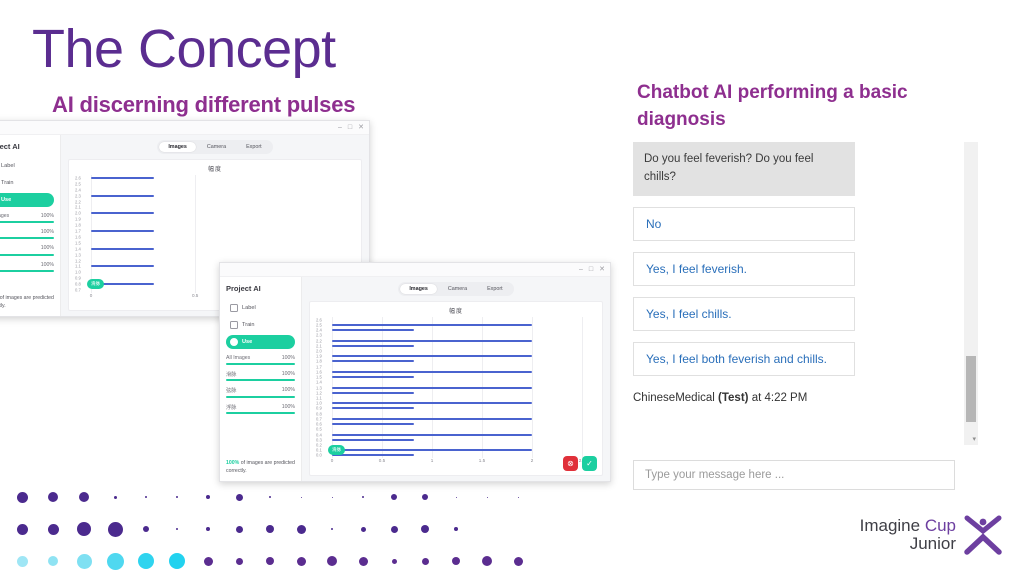 This screenshot has width=1024, height=577. I want to click on progress-row-back-3: 浮脉100%, so click(27, 267).